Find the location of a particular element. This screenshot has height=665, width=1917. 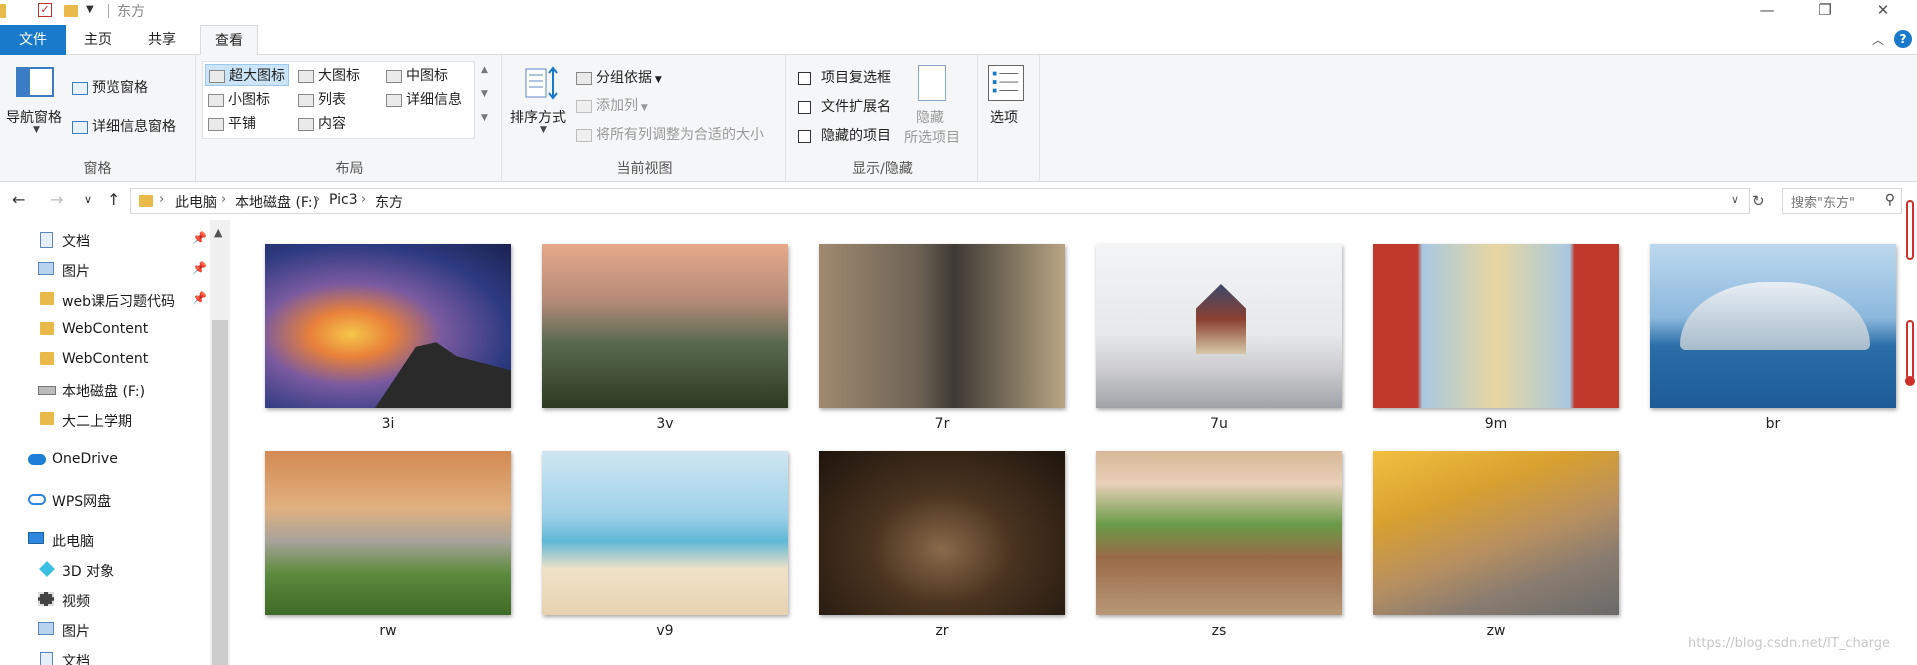

layout-extra-large-icons: 超大图标 is located at coordinates (247, 75).